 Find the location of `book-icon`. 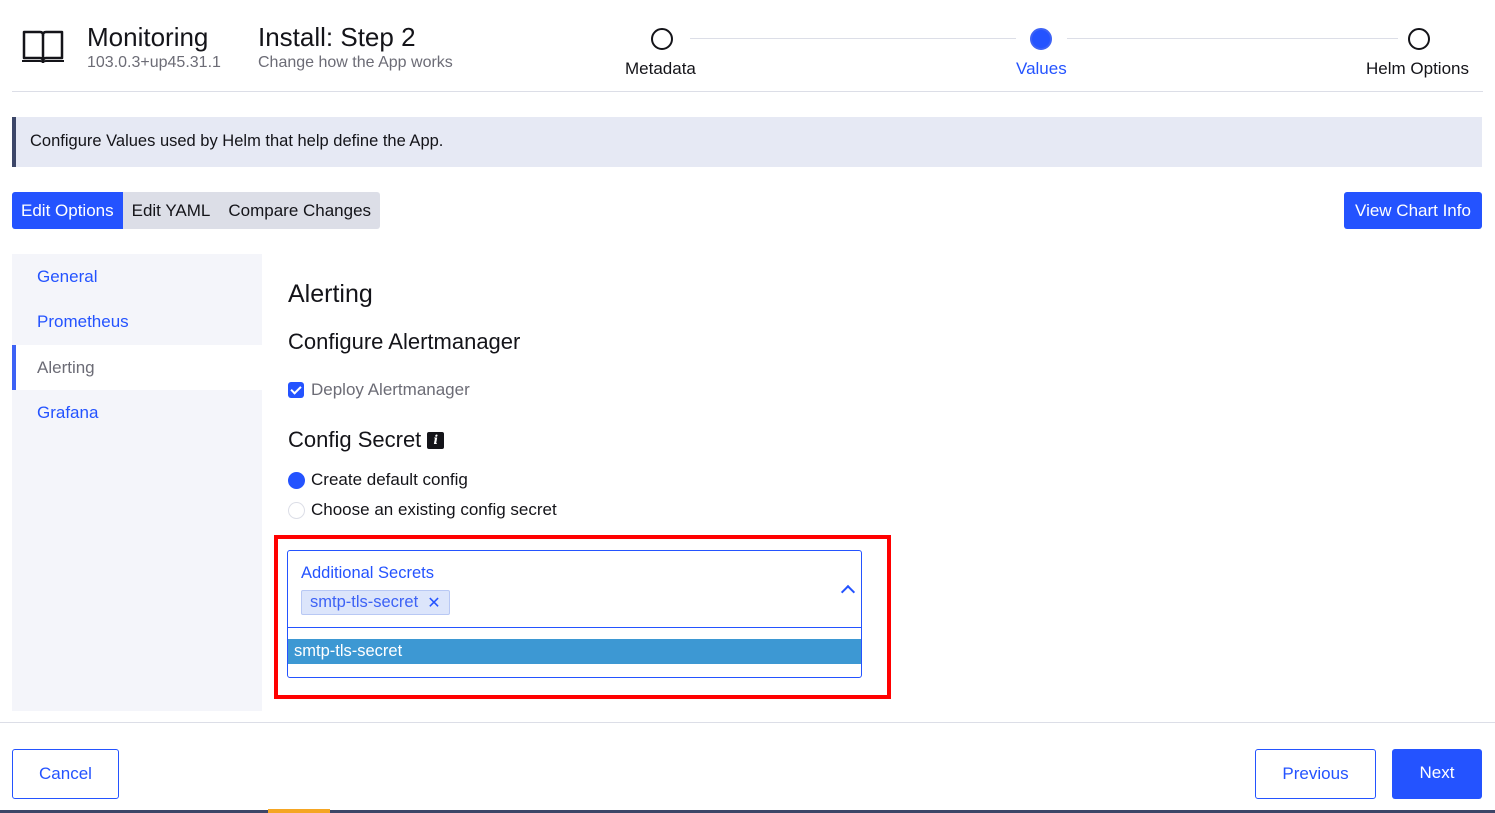

book-icon is located at coordinates (43, 47).